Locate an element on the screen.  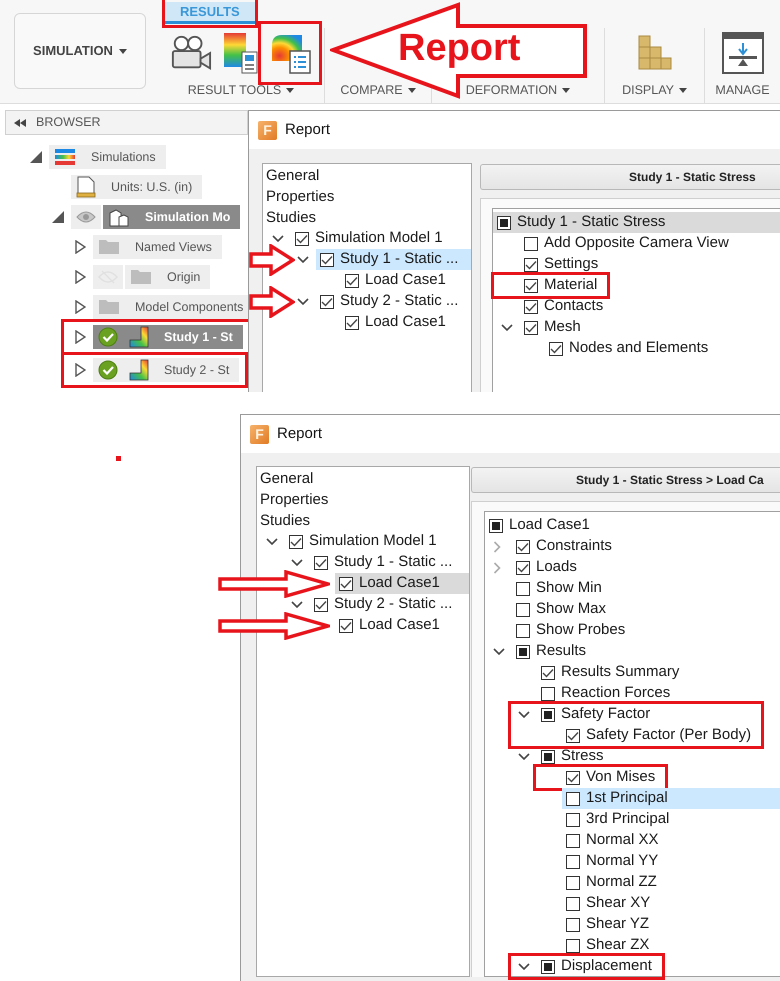
tree-item: 3rd Principal is located at coordinates (671, 819).